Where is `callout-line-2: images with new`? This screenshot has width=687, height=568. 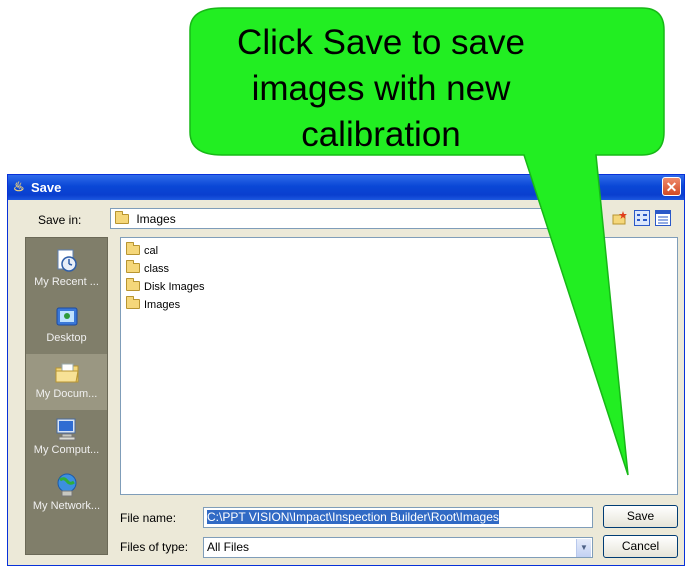
callout-line-2: images with new is located at coordinates (381, 88).